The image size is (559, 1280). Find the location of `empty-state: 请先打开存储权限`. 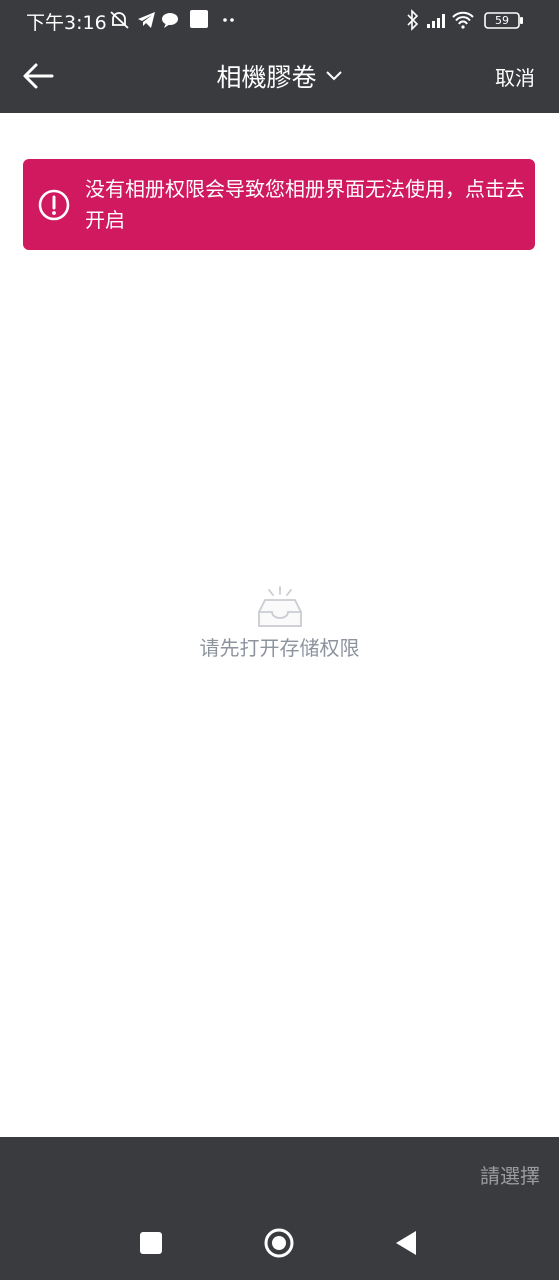

empty-state: 请先打开存储权限 is located at coordinates (279, 622).